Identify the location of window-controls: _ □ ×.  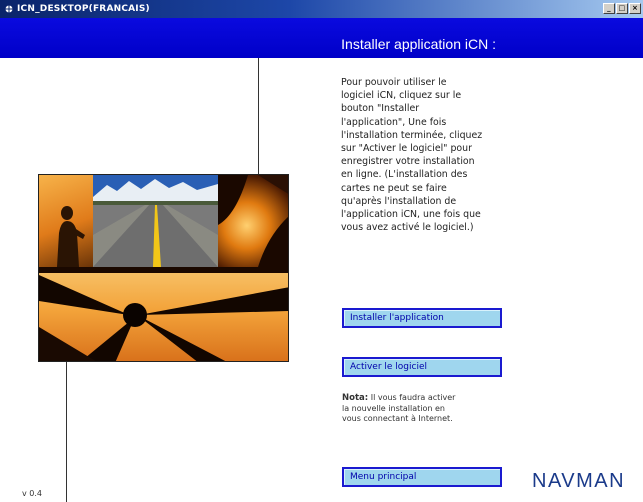
(622, 8).